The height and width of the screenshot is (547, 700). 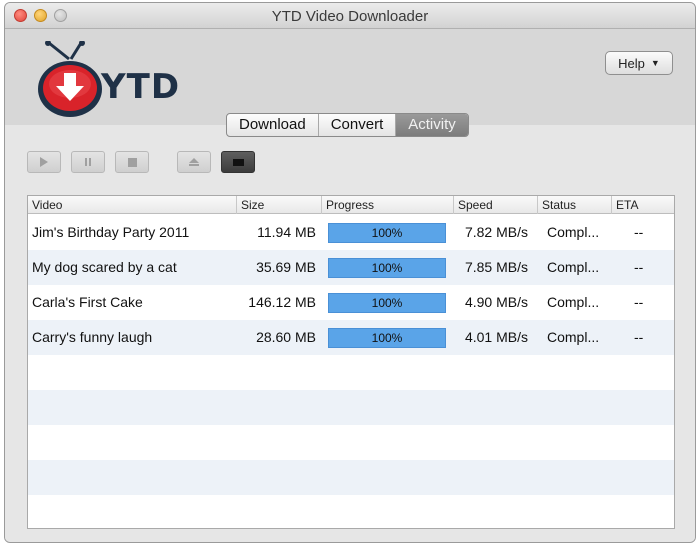 What do you see at coordinates (282, 302) in the screenshot?
I see `size-cell: 146.12 MB` at bounding box center [282, 302].